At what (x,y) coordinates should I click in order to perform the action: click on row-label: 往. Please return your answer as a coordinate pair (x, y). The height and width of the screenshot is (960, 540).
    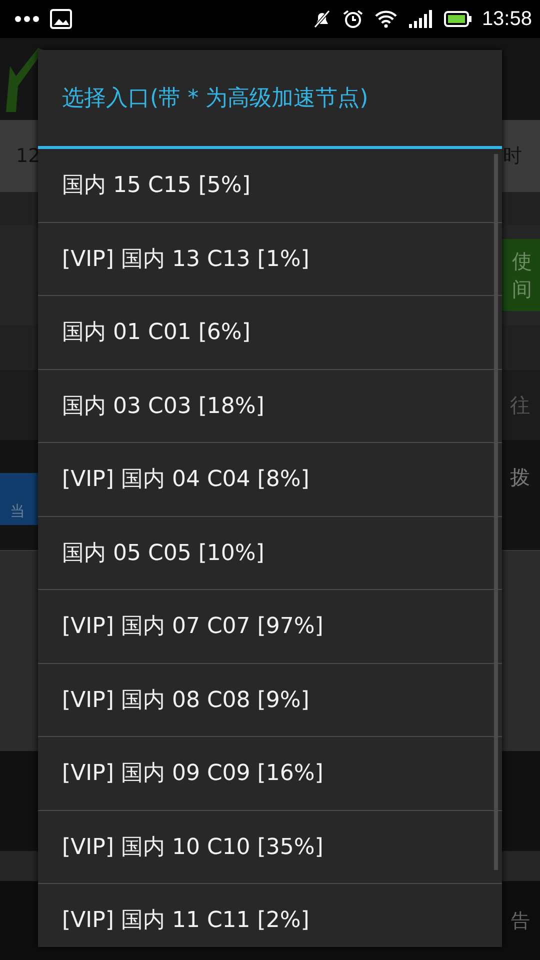
    Looking at the image, I should click on (520, 405).